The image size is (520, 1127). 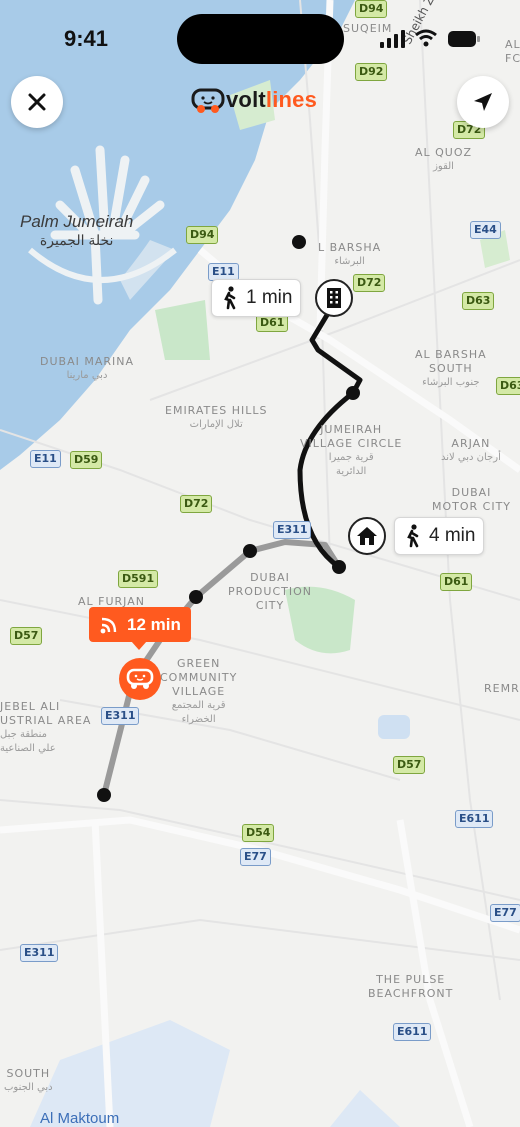 I want to click on home-icon, so click(x=367, y=536).